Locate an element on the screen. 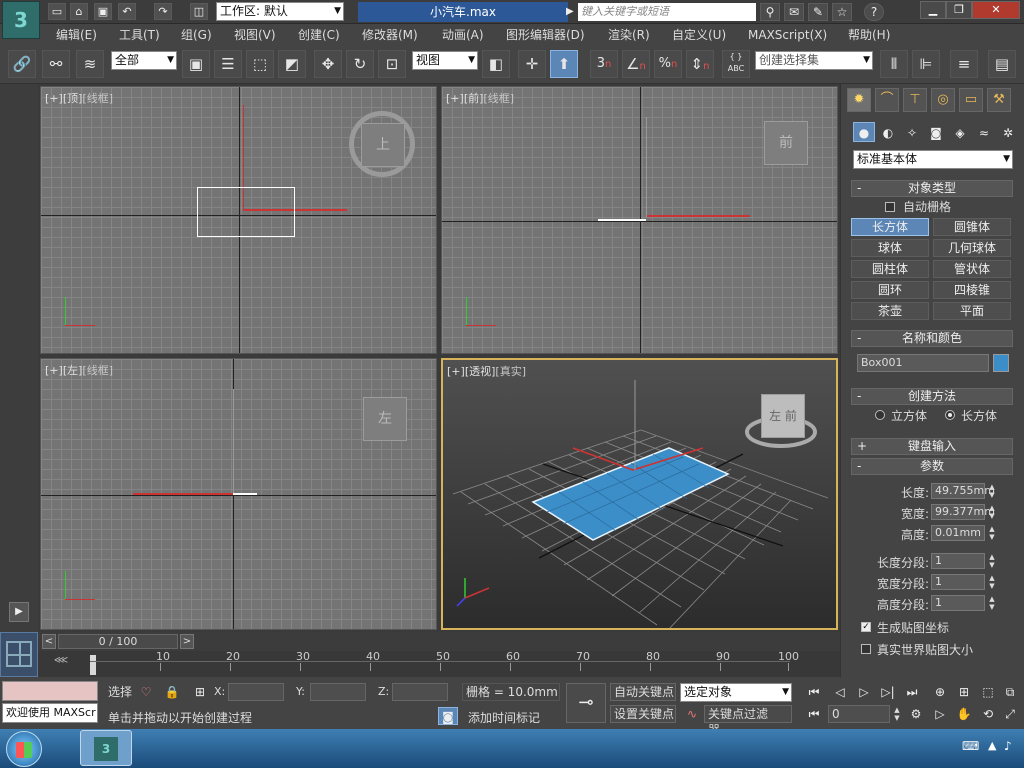 This screenshot has width=1024, height=768. viewcube: 上 is located at coordinates (383, 145).